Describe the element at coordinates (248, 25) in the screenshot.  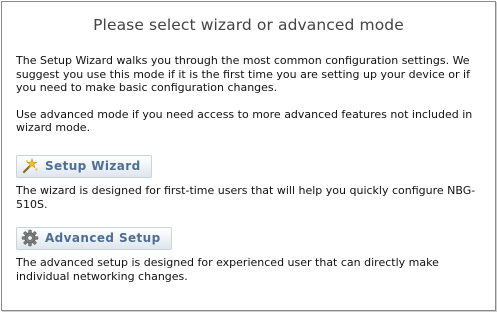
I see `page-title: Please select wizard or advanced mode` at that location.